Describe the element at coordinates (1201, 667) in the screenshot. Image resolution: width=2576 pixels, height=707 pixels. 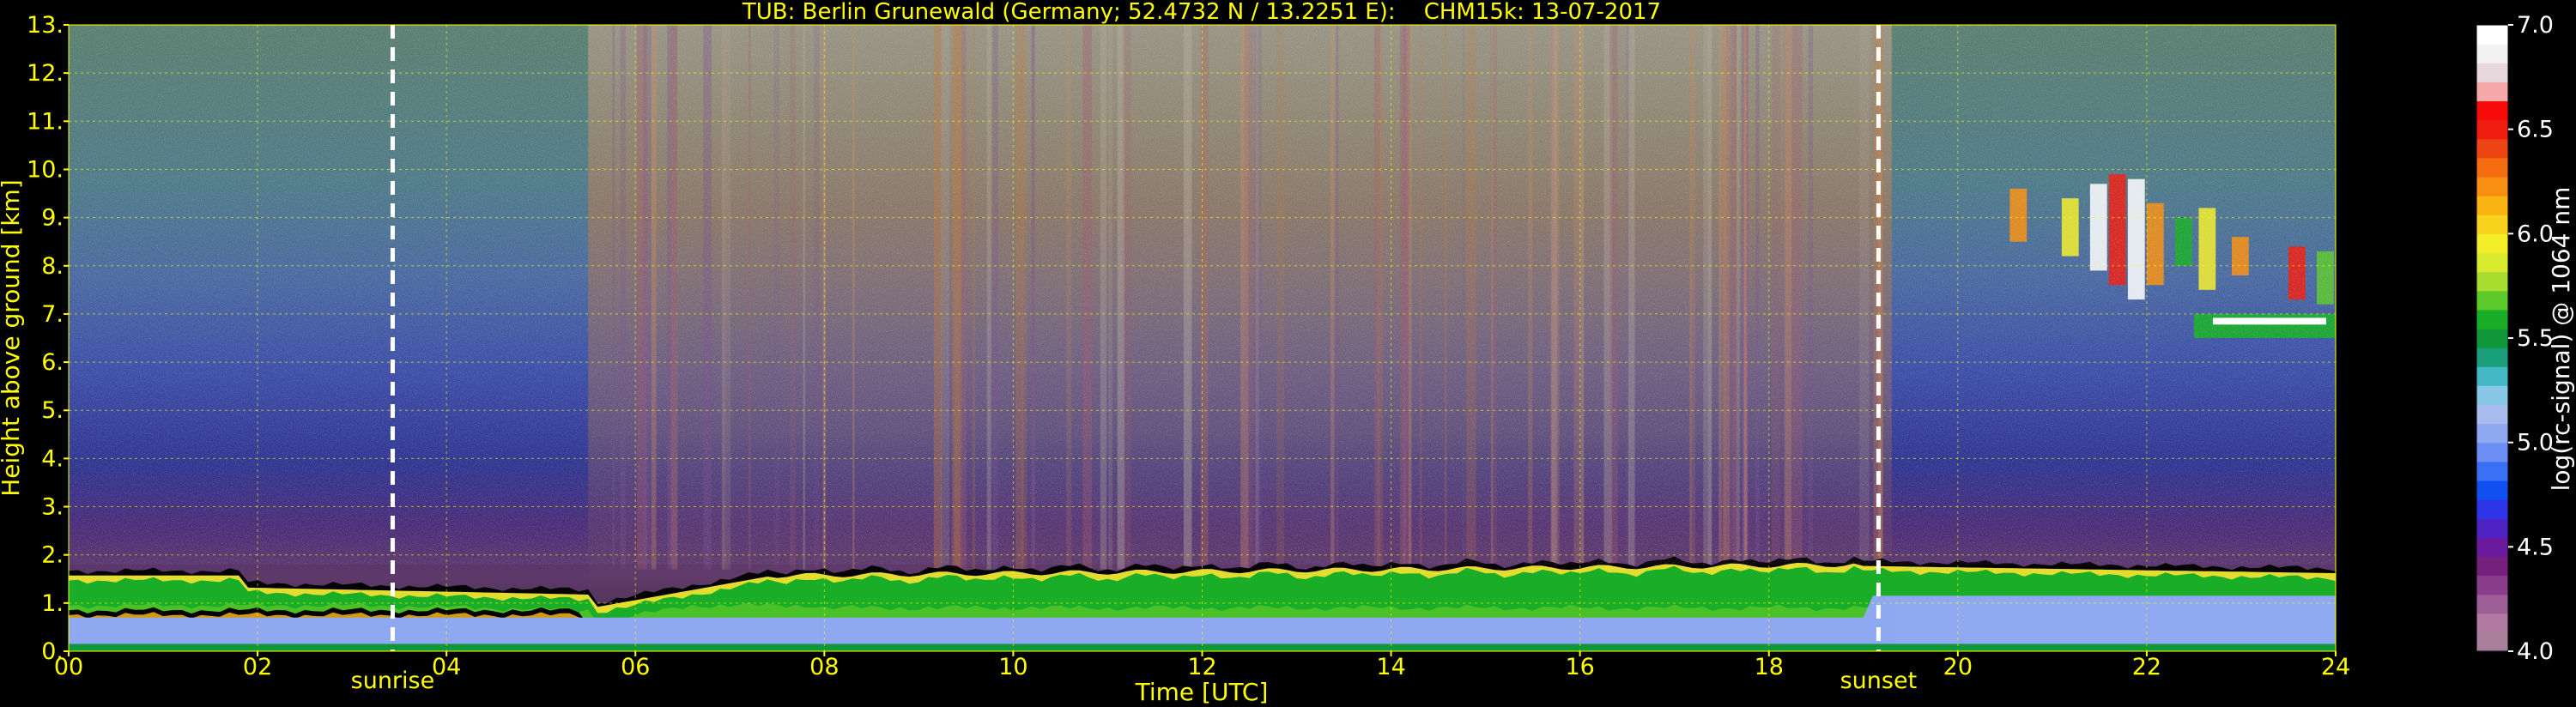
I see `x-tick-label: 12` at that location.